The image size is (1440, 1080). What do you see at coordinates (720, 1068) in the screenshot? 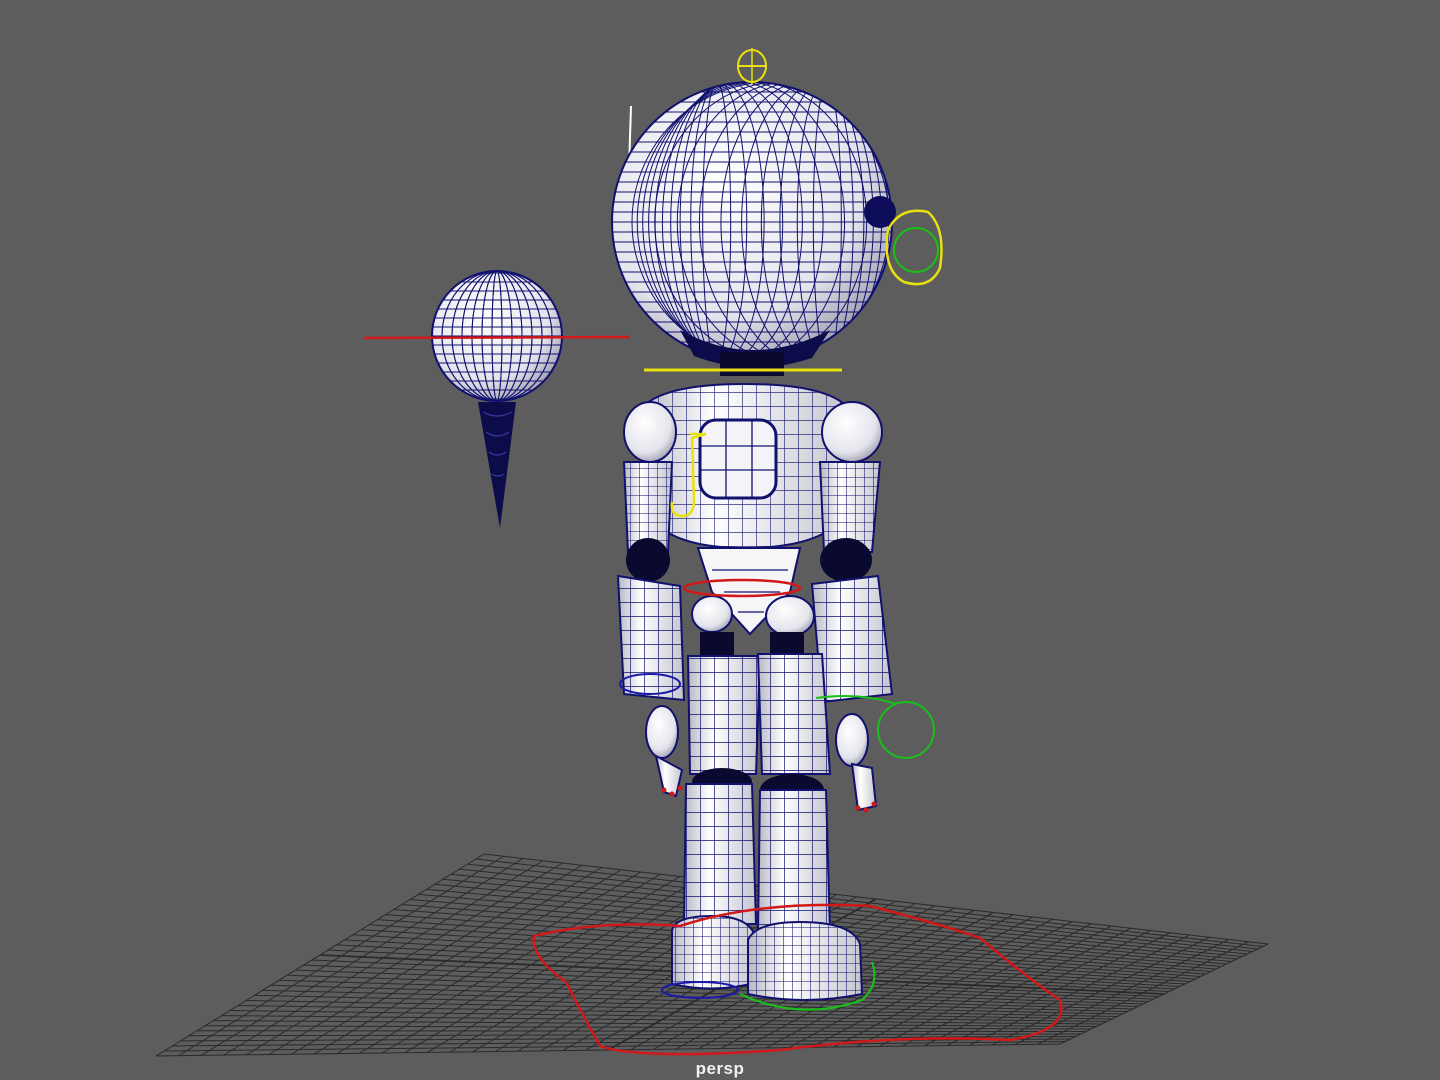
I see `camera-label: persp` at bounding box center [720, 1068].